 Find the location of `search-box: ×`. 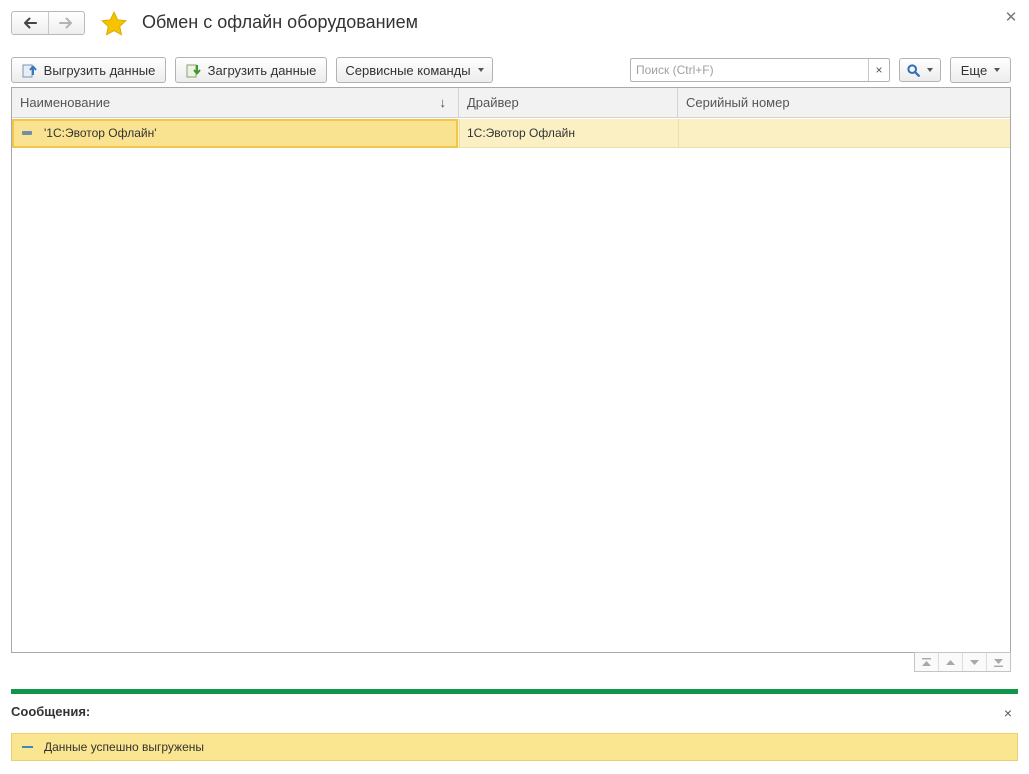

search-box: × is located at coordinates (760, 70).